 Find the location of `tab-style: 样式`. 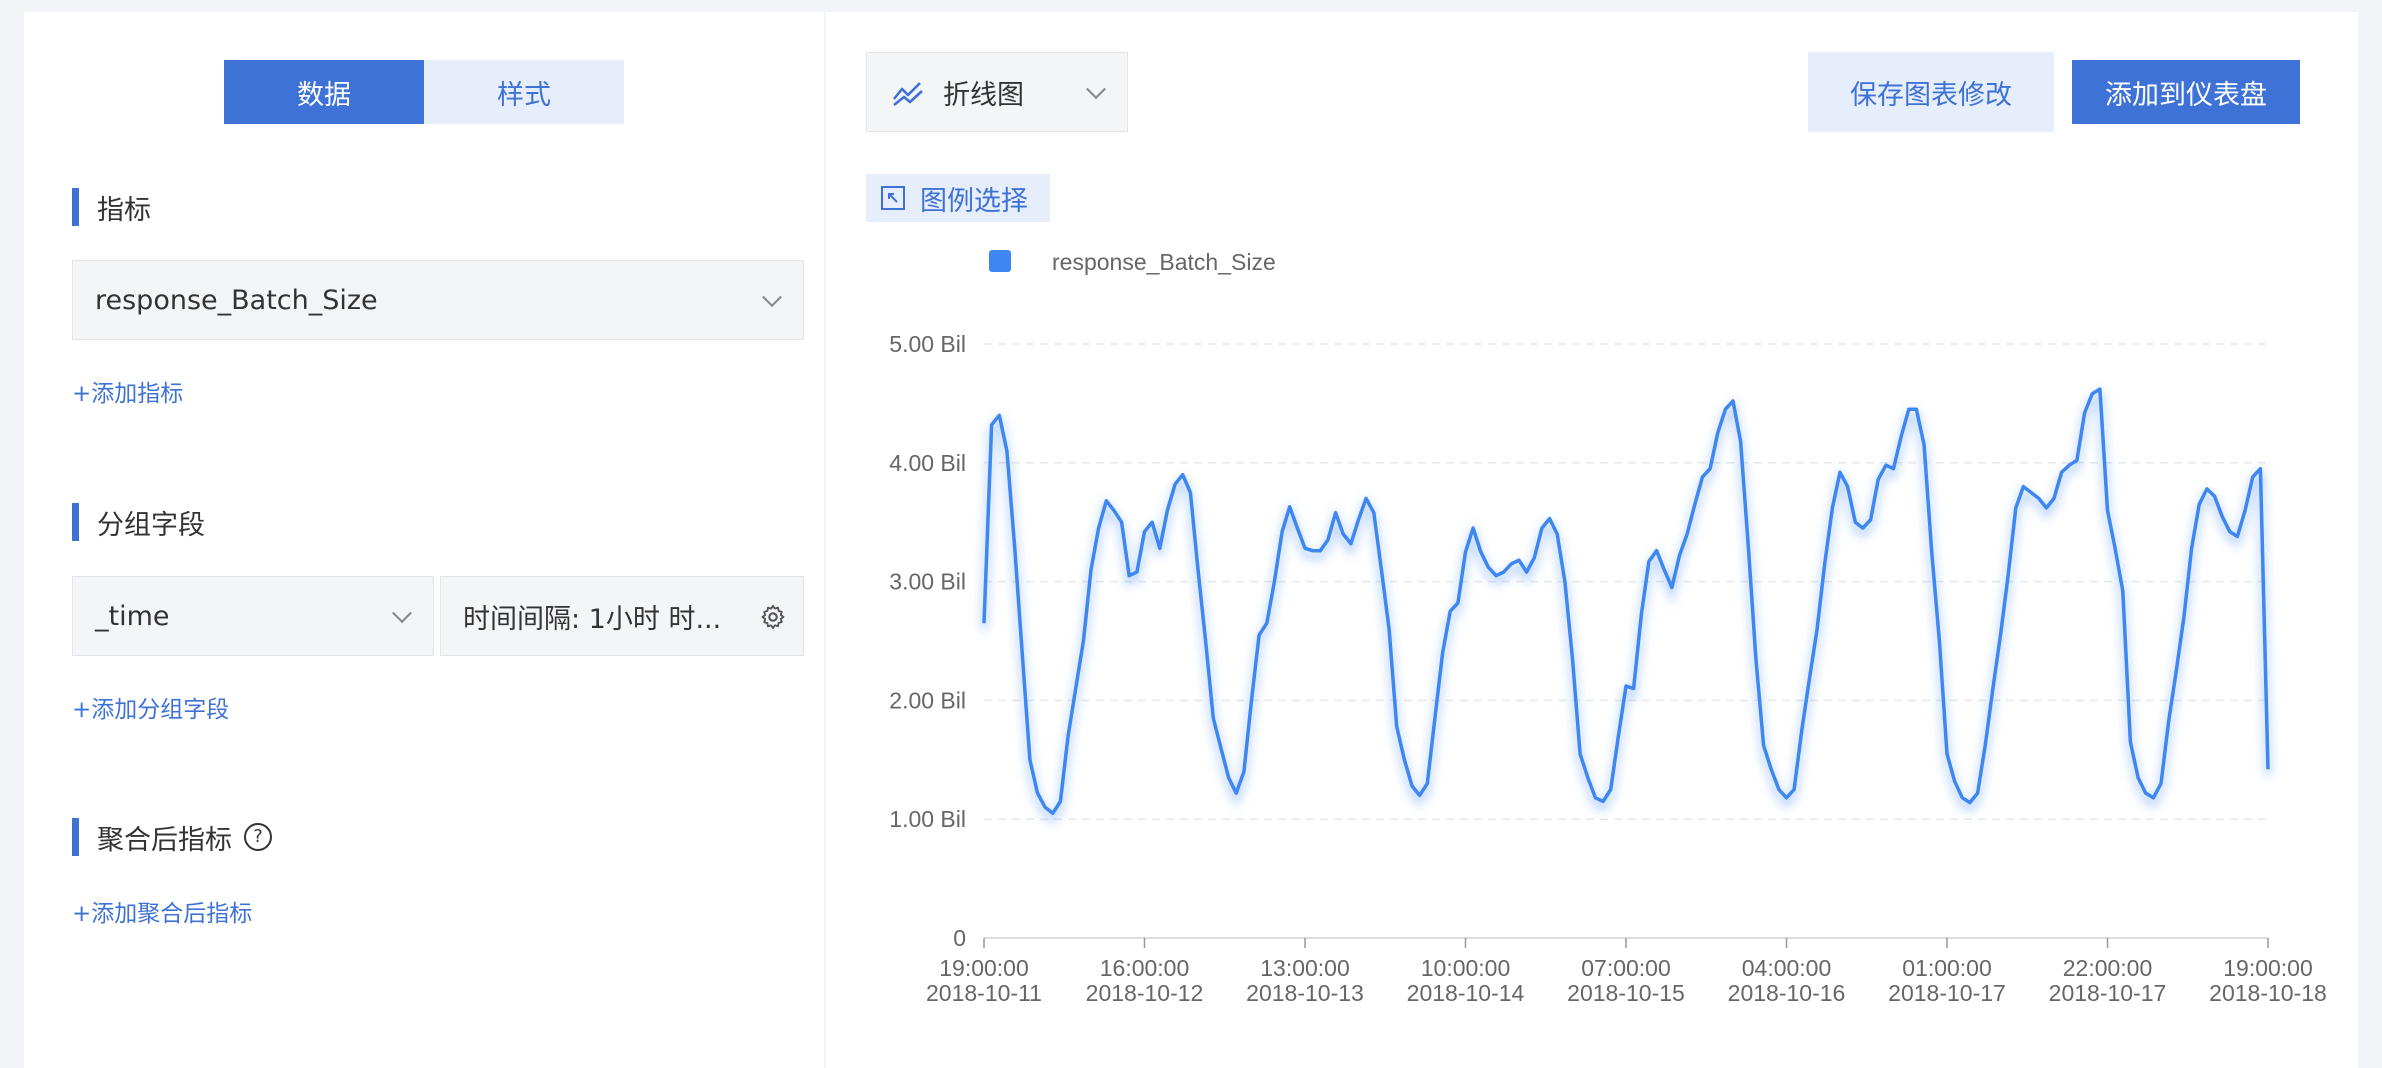

tab-style: 样式 is located at coordinates (524, 92).